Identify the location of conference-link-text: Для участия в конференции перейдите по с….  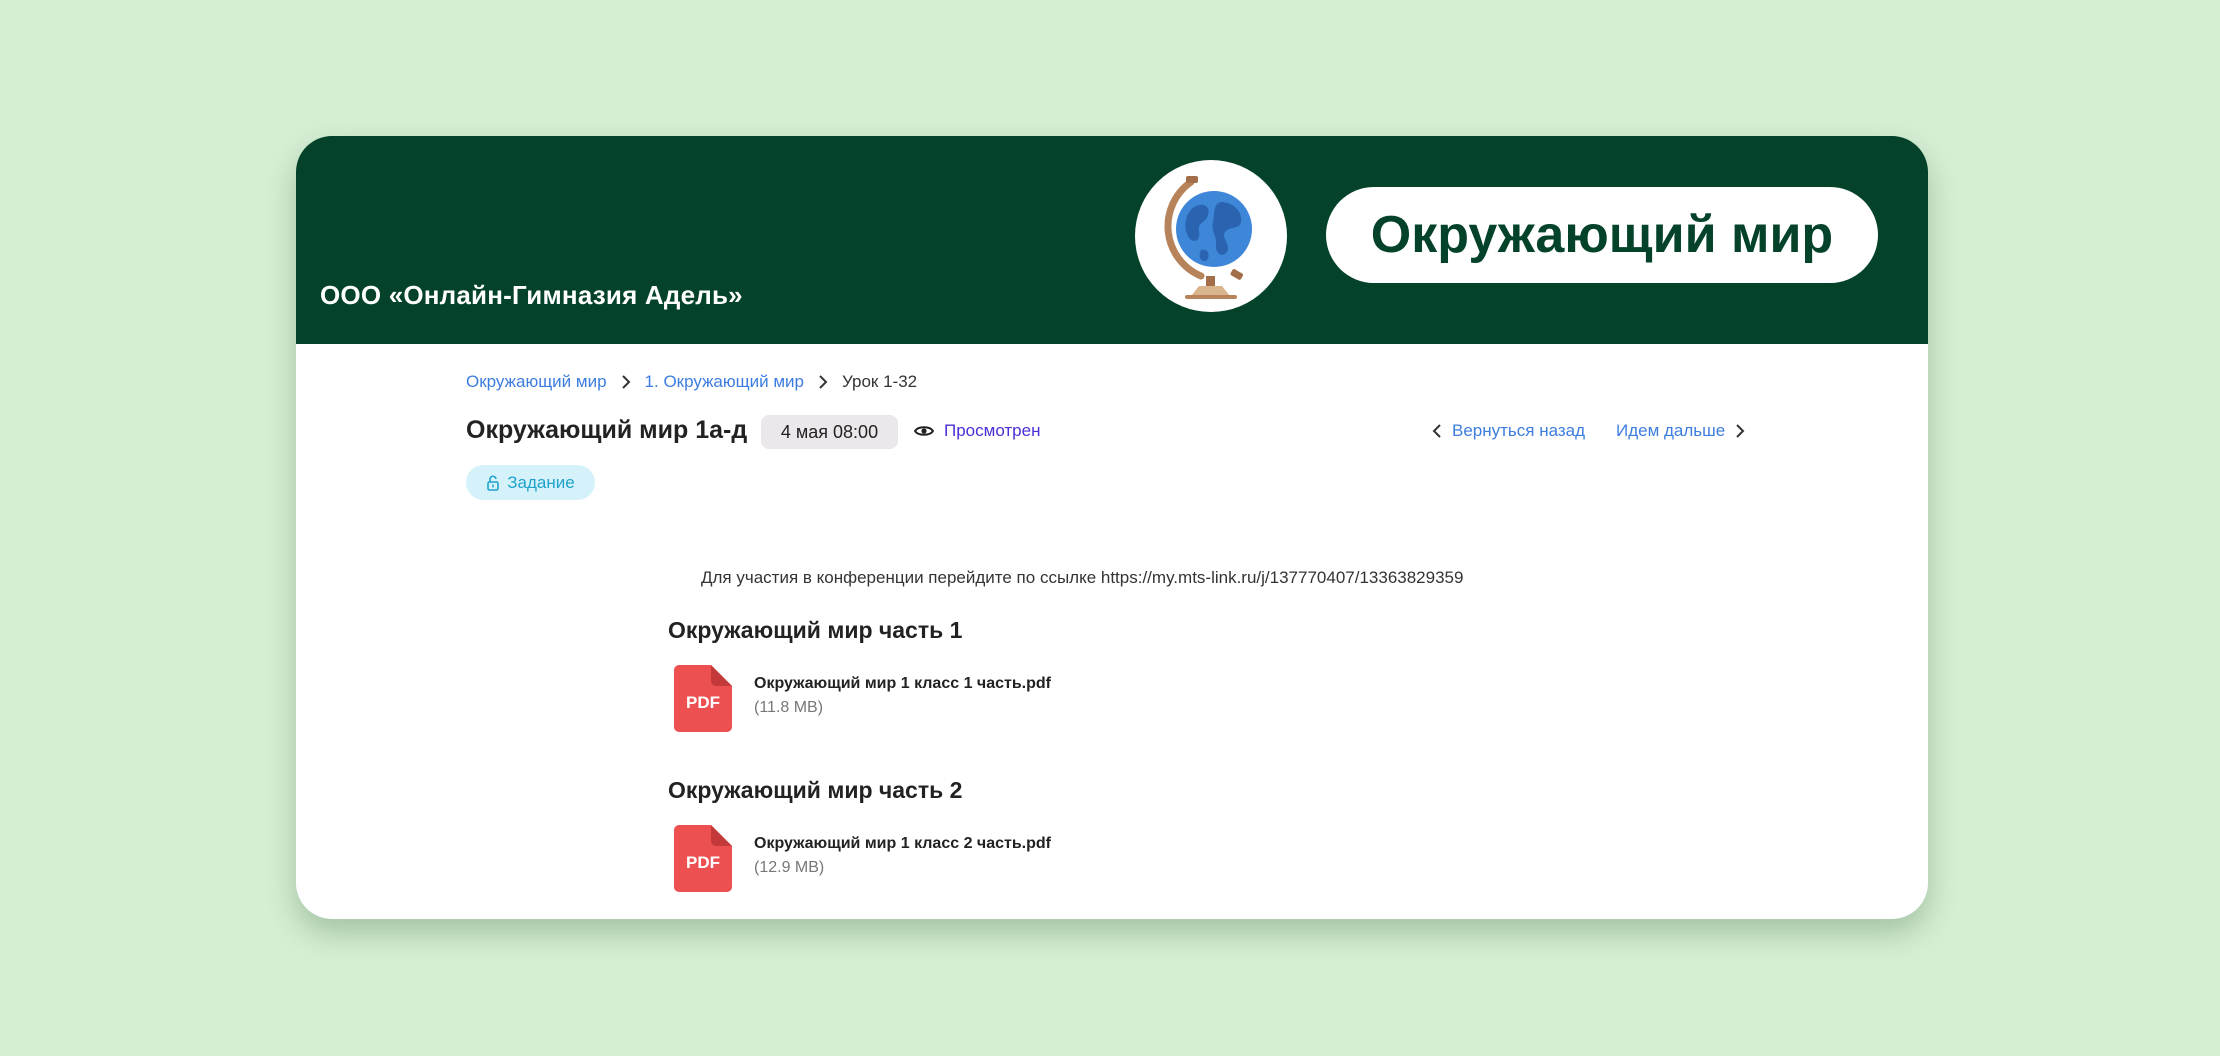
(1082, 578).